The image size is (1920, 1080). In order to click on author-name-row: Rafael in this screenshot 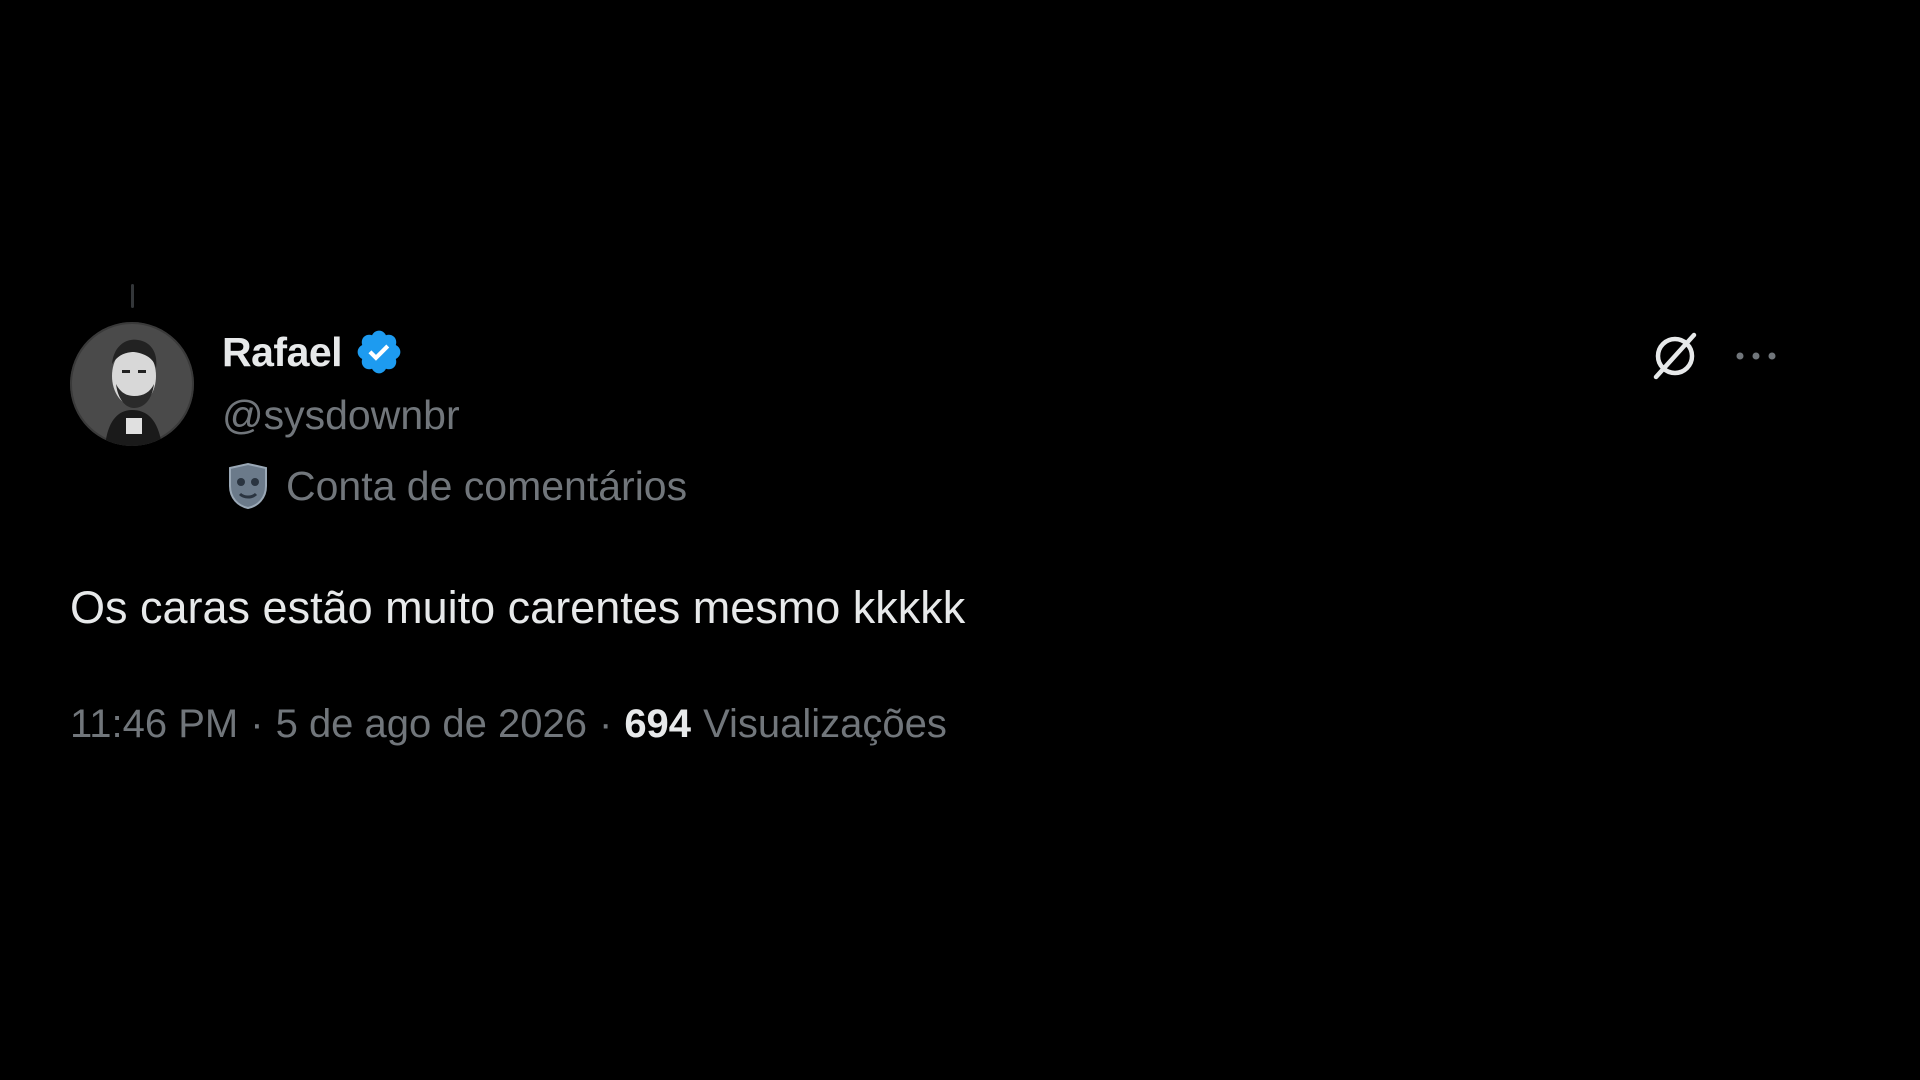, I will do `click(454, 352)`.